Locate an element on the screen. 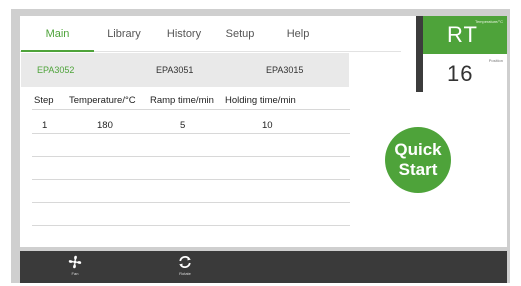  column-header-ramp-time: Ramp time/min is located at coordinates (182, 100).